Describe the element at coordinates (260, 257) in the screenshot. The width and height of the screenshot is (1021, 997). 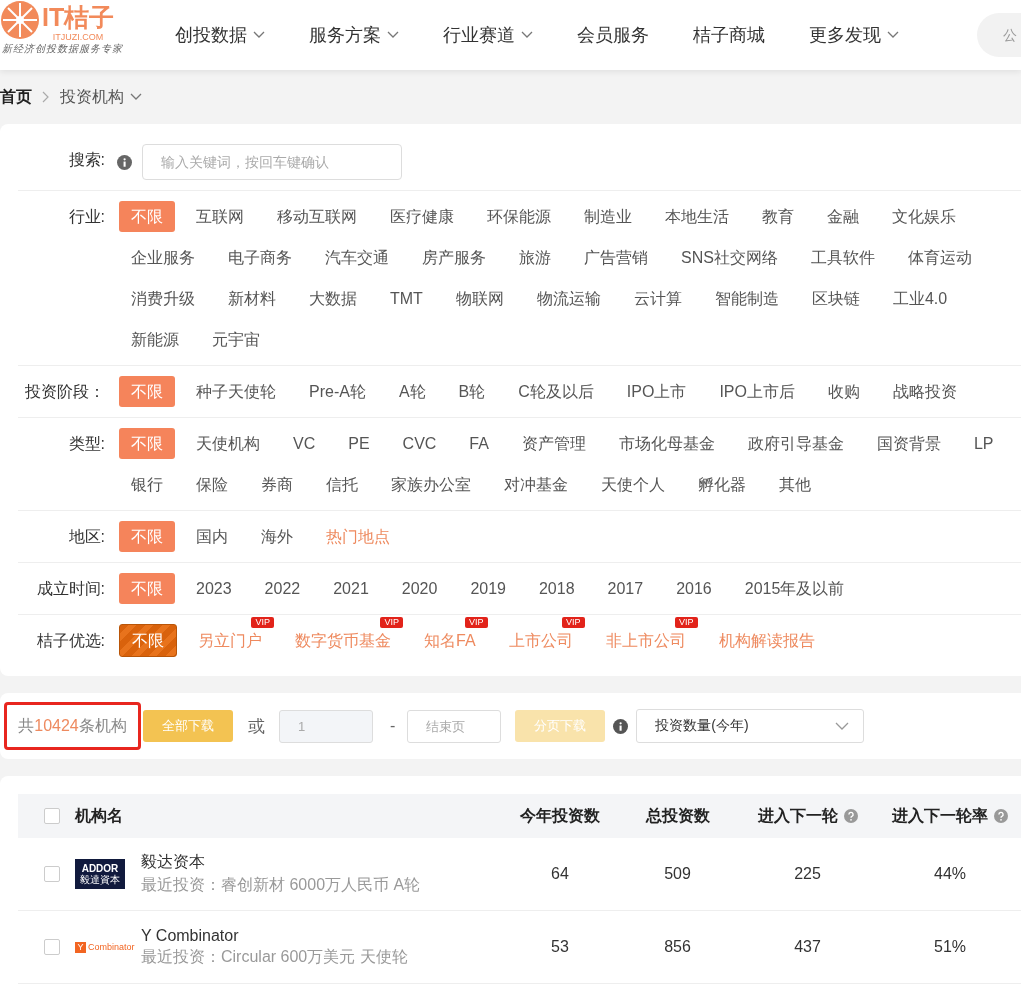
I see `filter-option: 电子商务` at that location.